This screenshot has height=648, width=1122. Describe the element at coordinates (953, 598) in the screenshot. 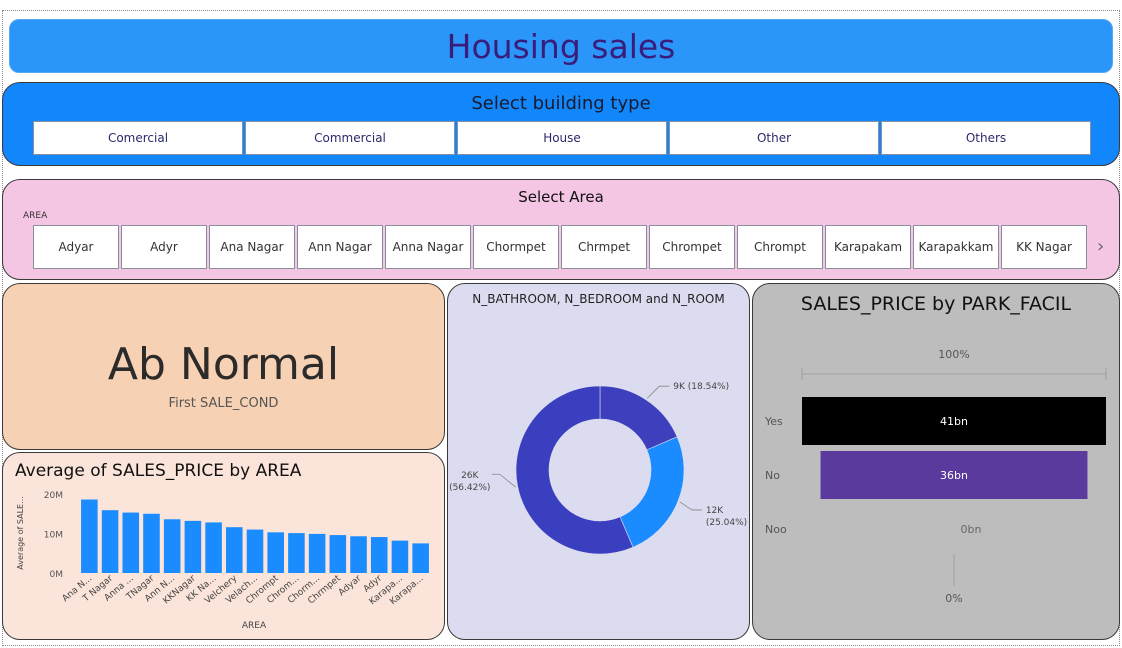

I see `funnel-bottom-label: 0%` at that location.